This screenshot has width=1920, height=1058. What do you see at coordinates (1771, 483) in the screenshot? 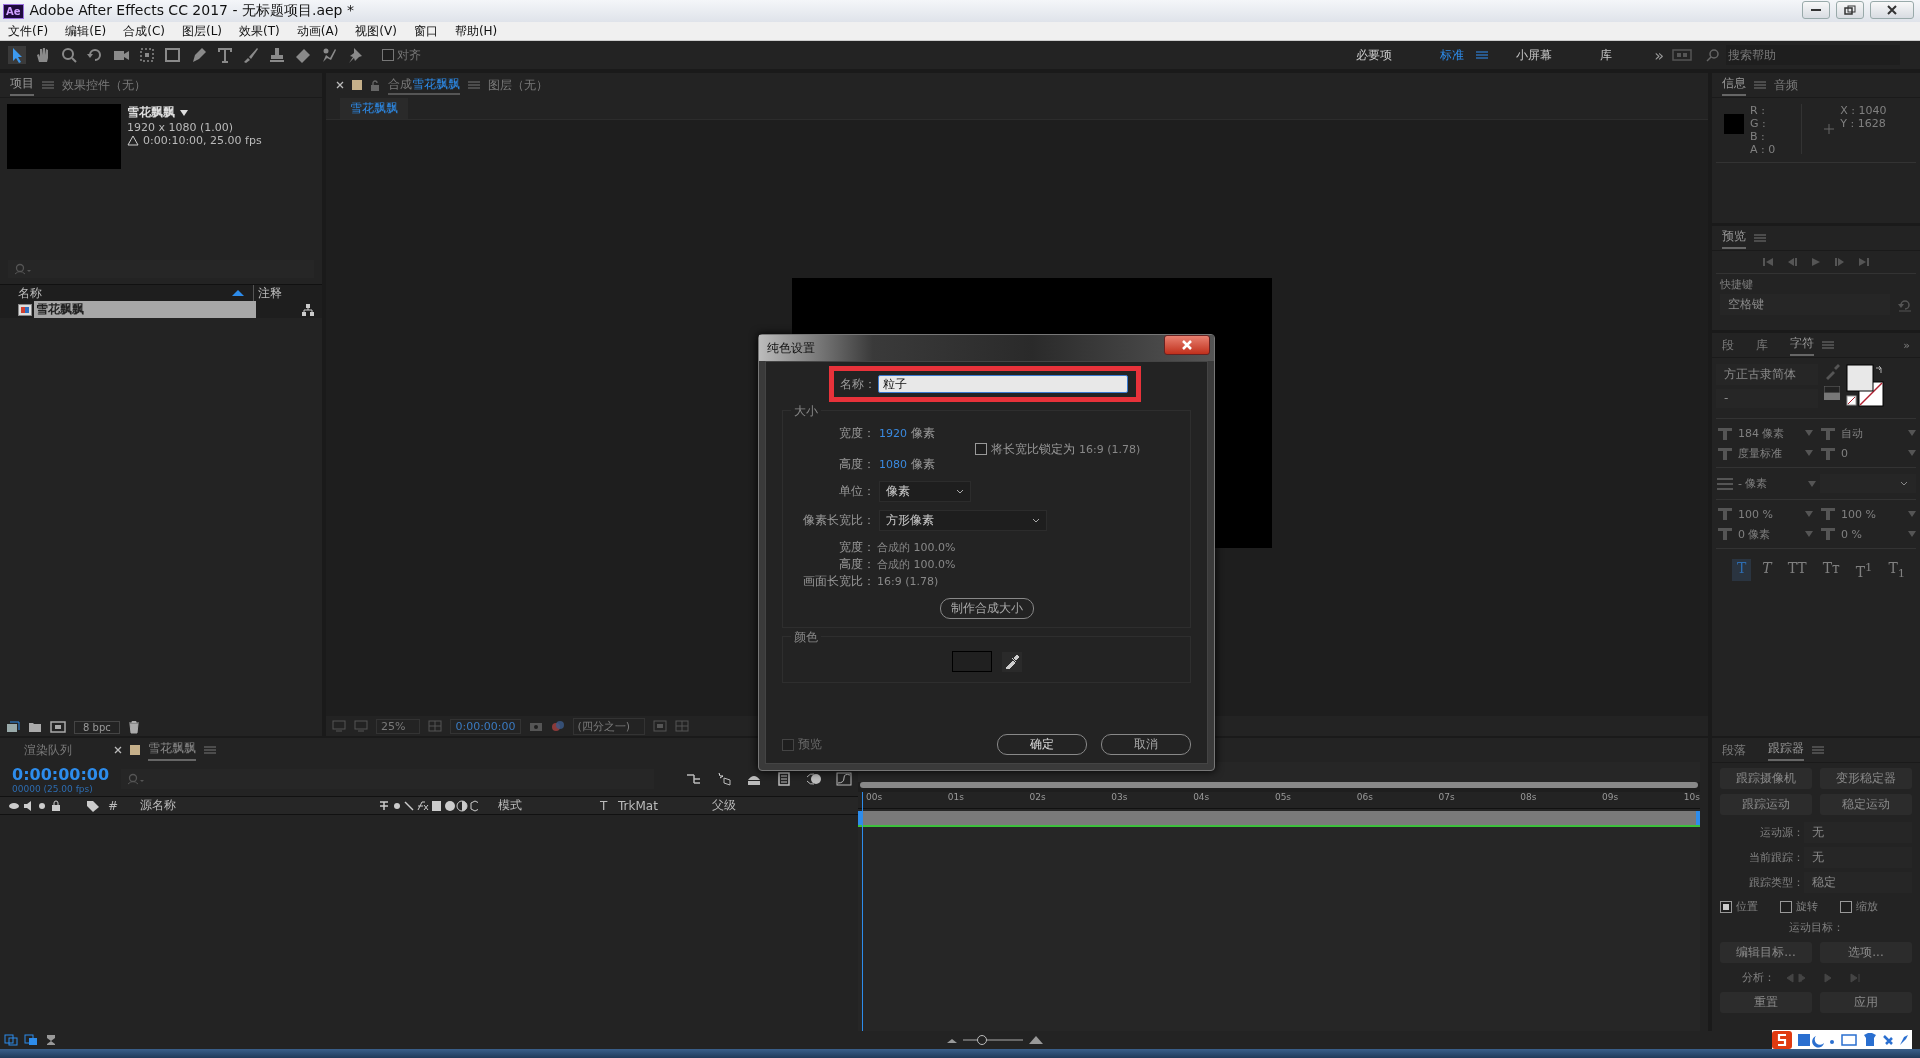
I see `stroke-width-field: - 像素` at bounding box center [1771, 483].